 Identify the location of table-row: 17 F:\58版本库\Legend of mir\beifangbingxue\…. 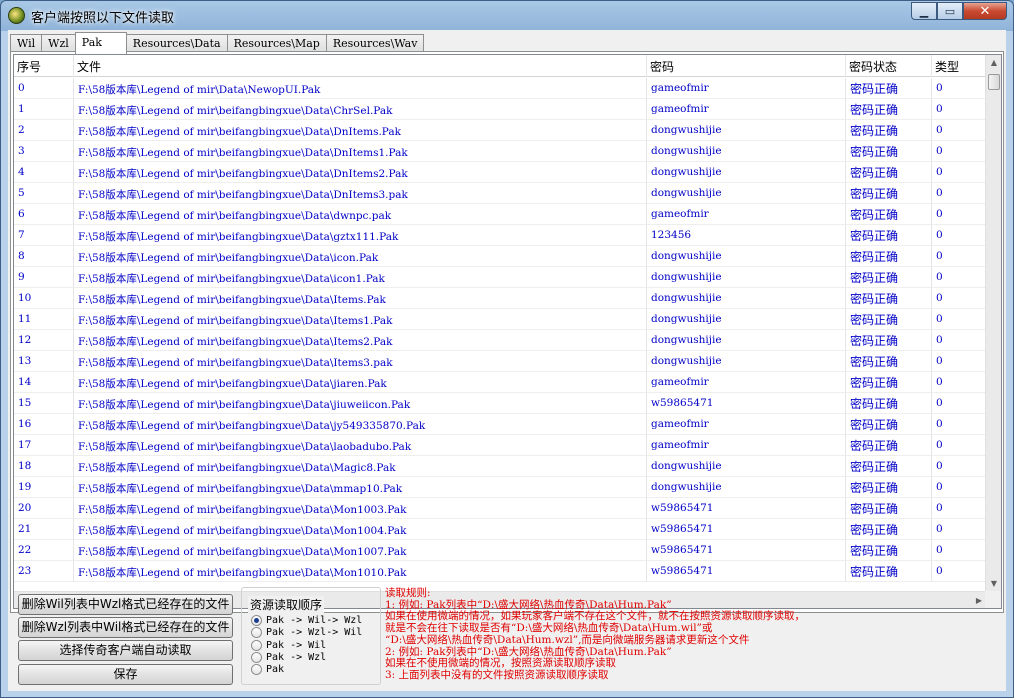
(500, 445).